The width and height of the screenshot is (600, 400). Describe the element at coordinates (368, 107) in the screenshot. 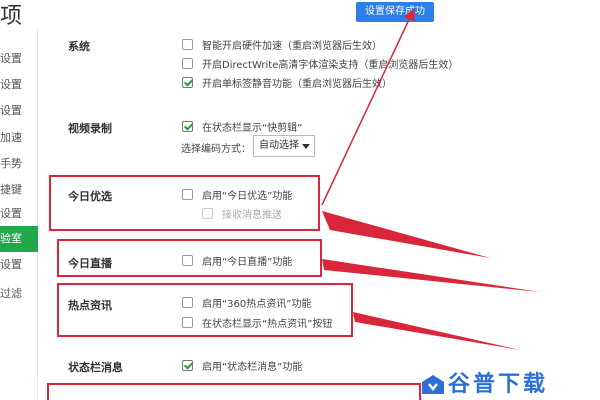

I see `arrow-to-toast` at that location.